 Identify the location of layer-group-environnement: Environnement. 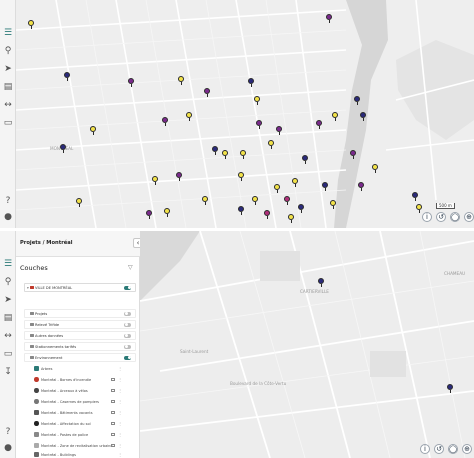
(80, 357).